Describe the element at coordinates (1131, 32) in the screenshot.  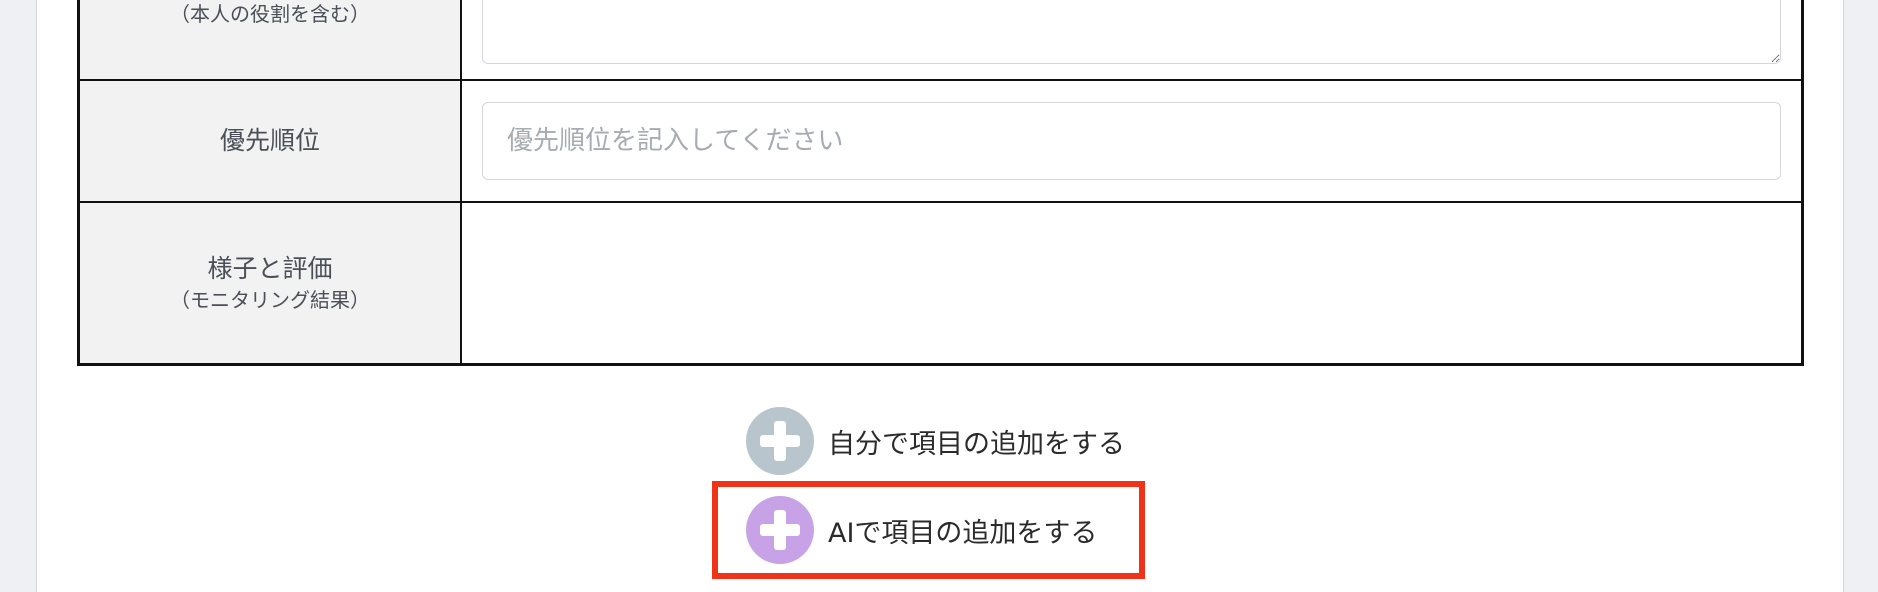
I see `role-input` at that location.